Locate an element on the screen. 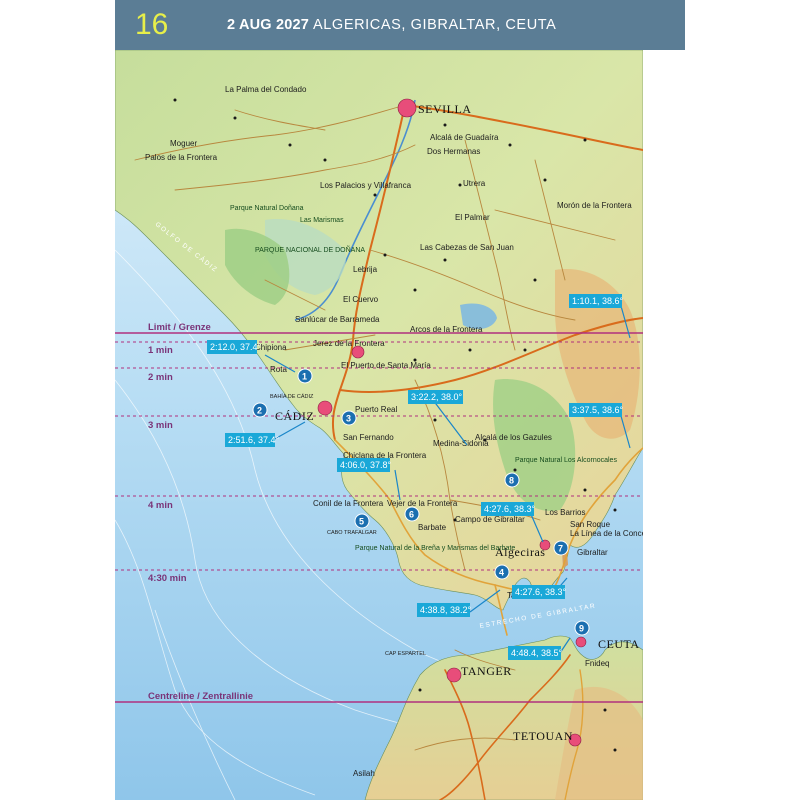 Image resolution: width=800 pixels, height=800 pixels. city-el-palmar: El Palmar is located at coordinates (472, 217).